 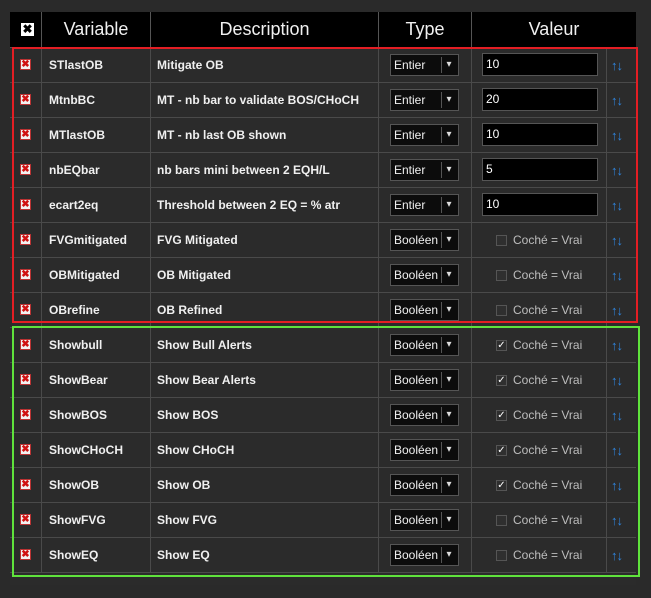 I want to click on variable-description: Mitigate OB, so click(x=190, y=65).